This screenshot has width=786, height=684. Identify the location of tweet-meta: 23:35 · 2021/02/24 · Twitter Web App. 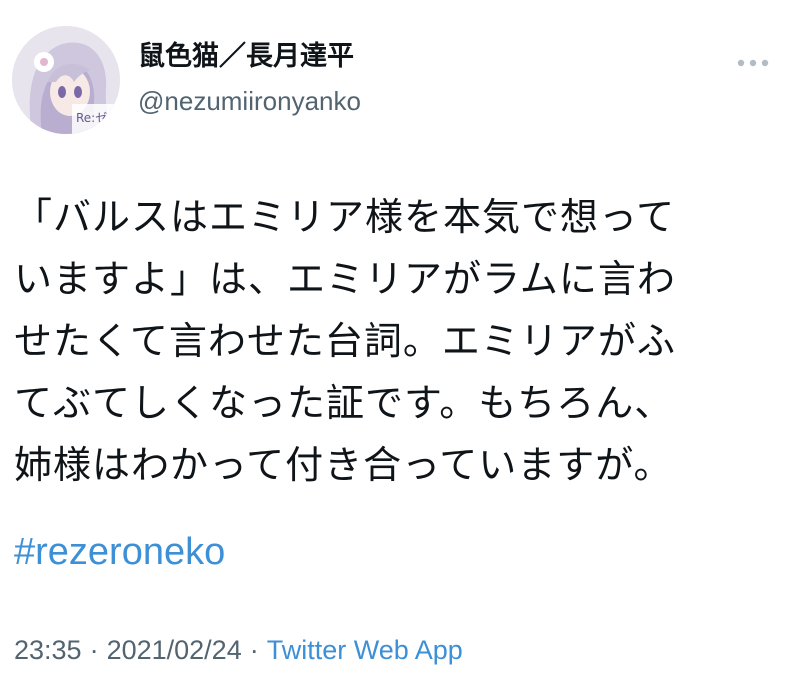
(238, 650).